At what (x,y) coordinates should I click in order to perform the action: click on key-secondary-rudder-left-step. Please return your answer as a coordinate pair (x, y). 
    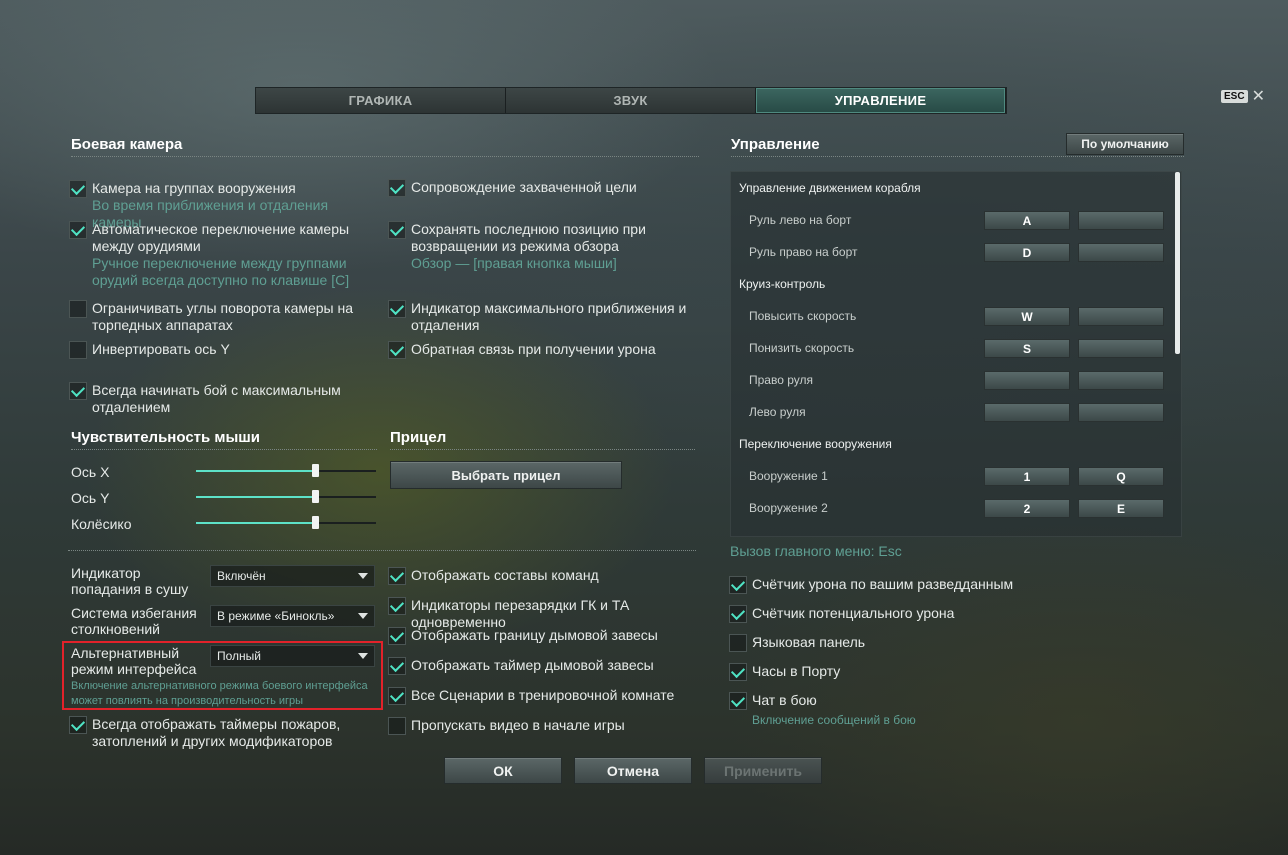
    Looking at the image, I should click on (1121, 412).